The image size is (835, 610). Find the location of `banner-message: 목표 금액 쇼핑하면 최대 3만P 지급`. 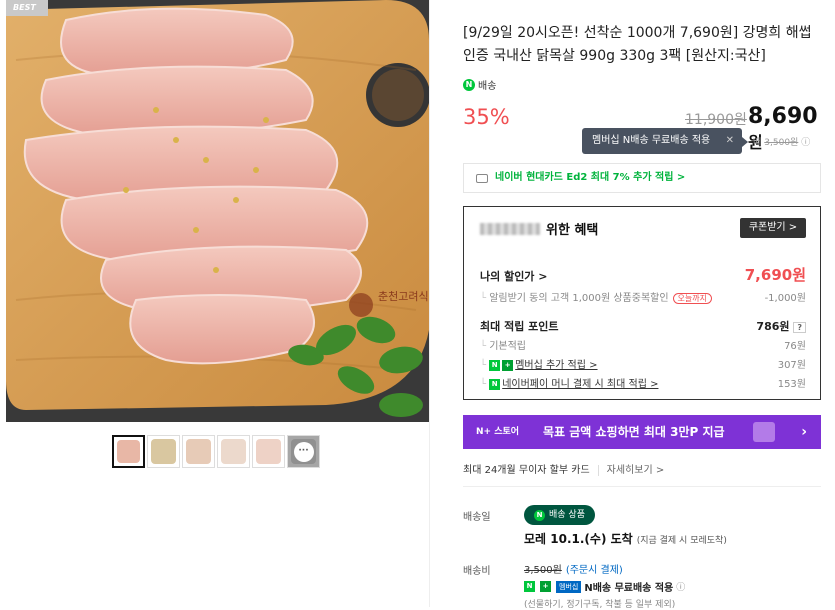

banner-message: 목표 금액 쇼핑하면 최대 3만P 지급 is located at coordinates (634, 432).